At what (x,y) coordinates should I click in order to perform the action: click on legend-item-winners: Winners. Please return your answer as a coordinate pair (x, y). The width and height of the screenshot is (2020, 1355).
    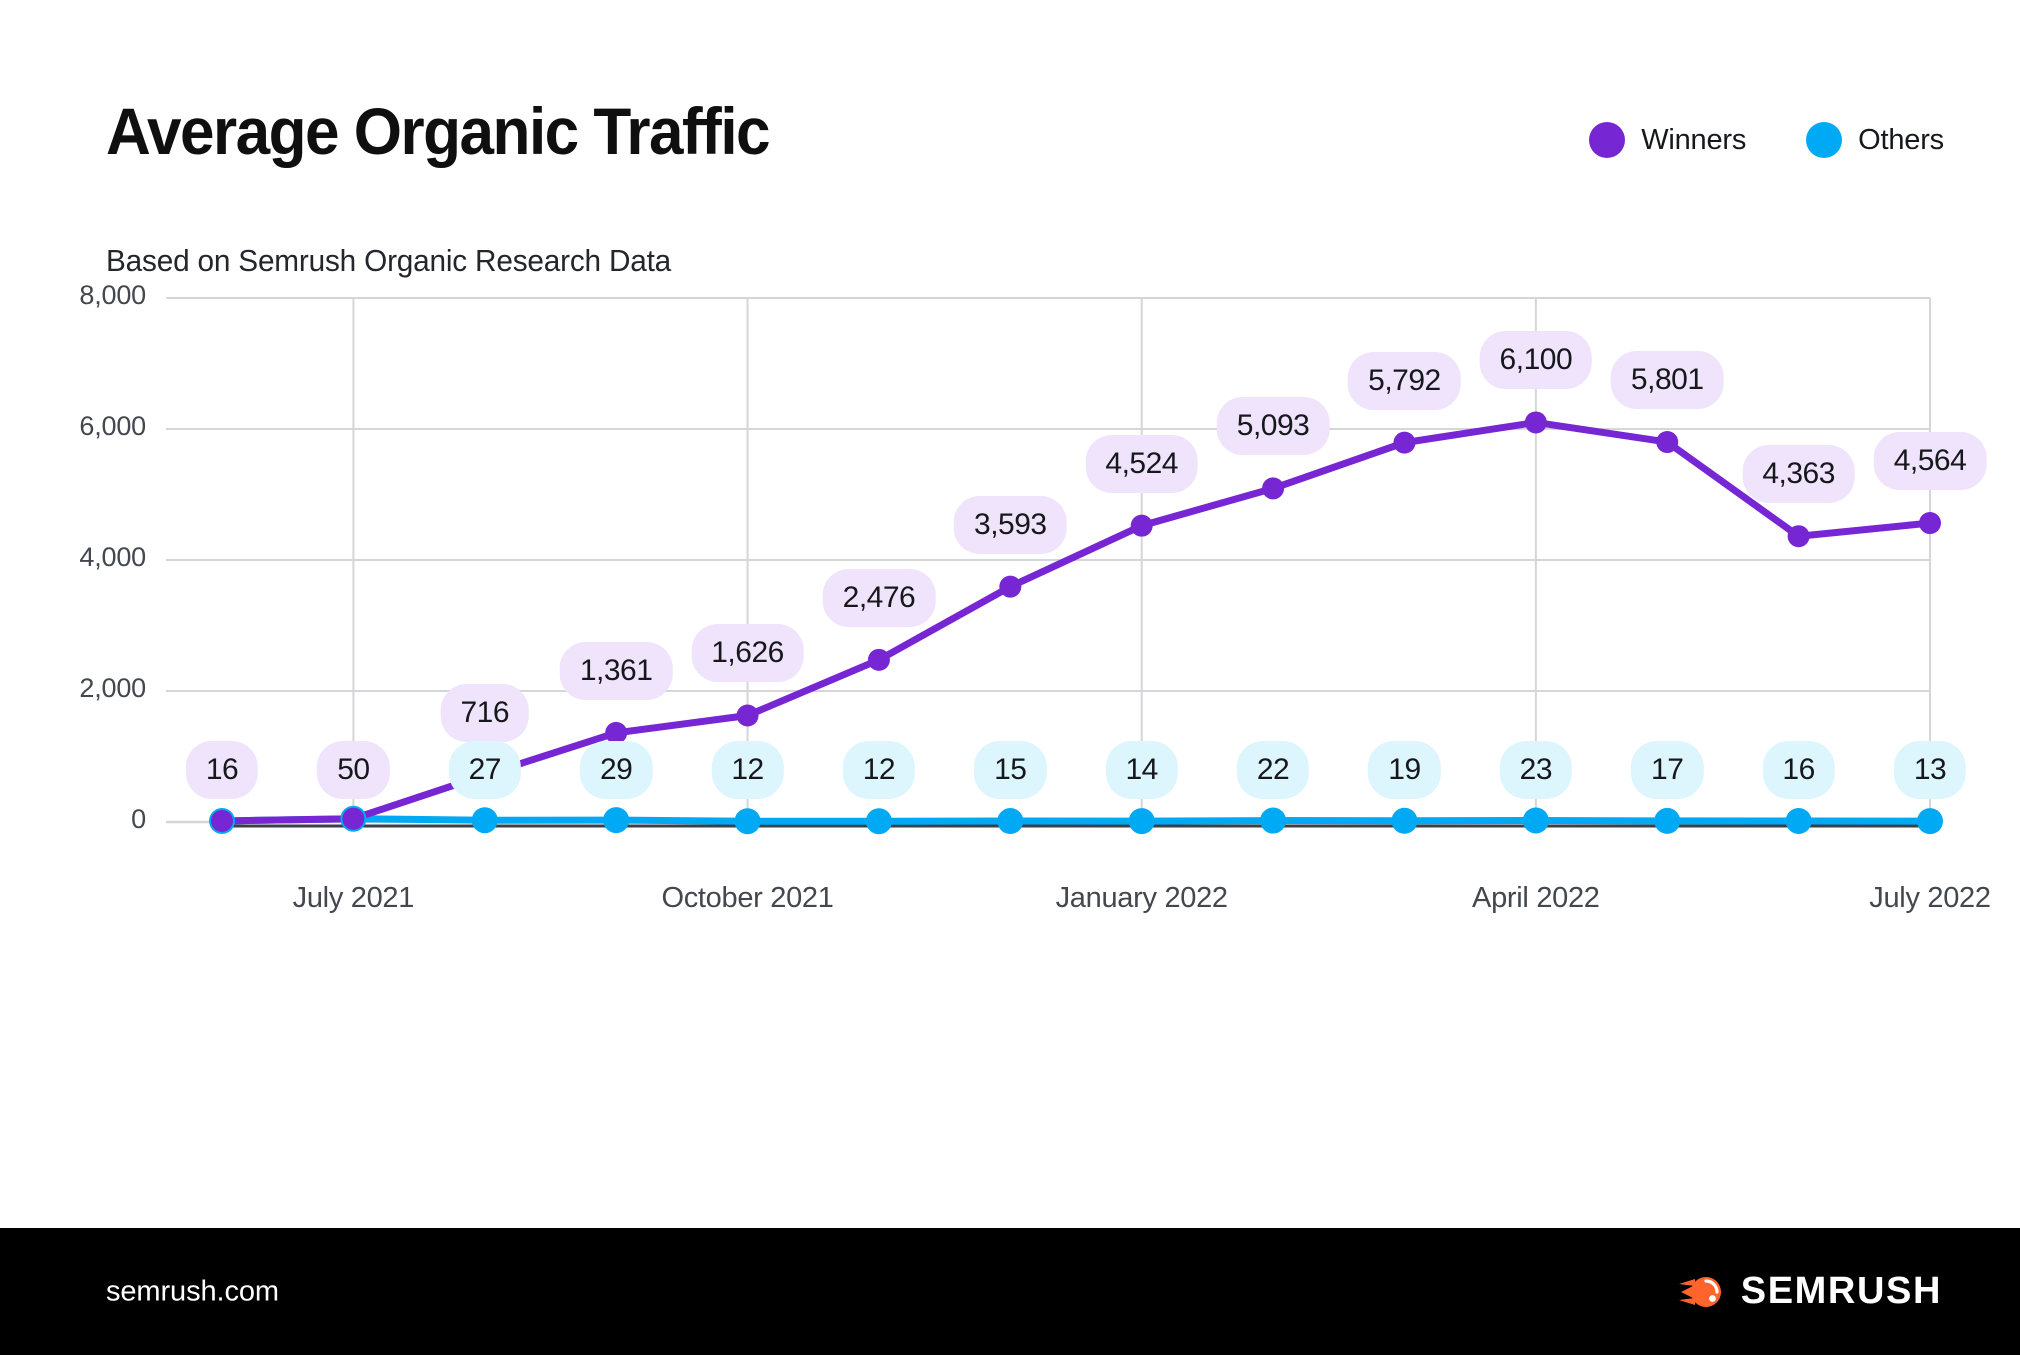
    Looking at the image, I should click on (1667, 140).